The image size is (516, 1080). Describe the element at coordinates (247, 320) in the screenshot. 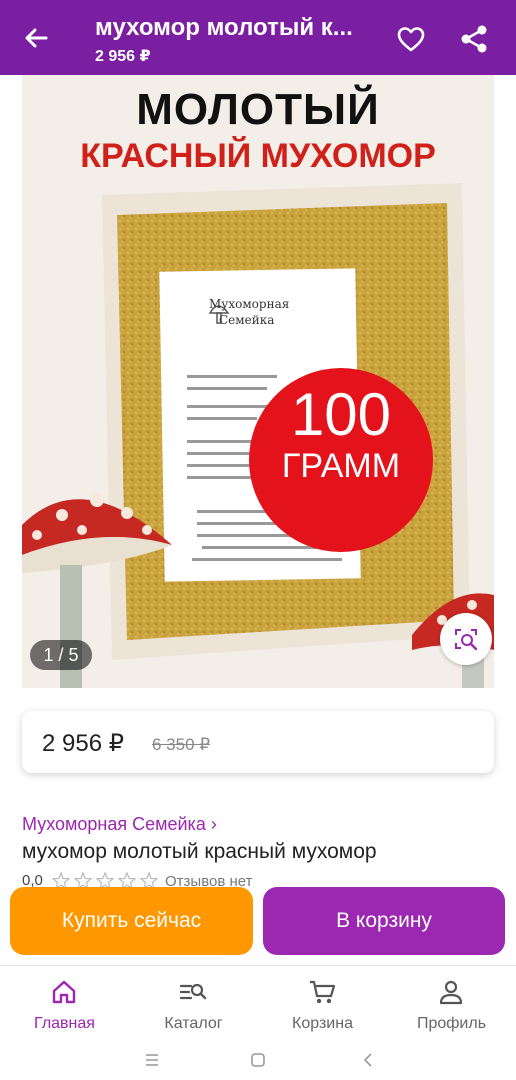

I see `label-brand-line2: Семейка` at that location.